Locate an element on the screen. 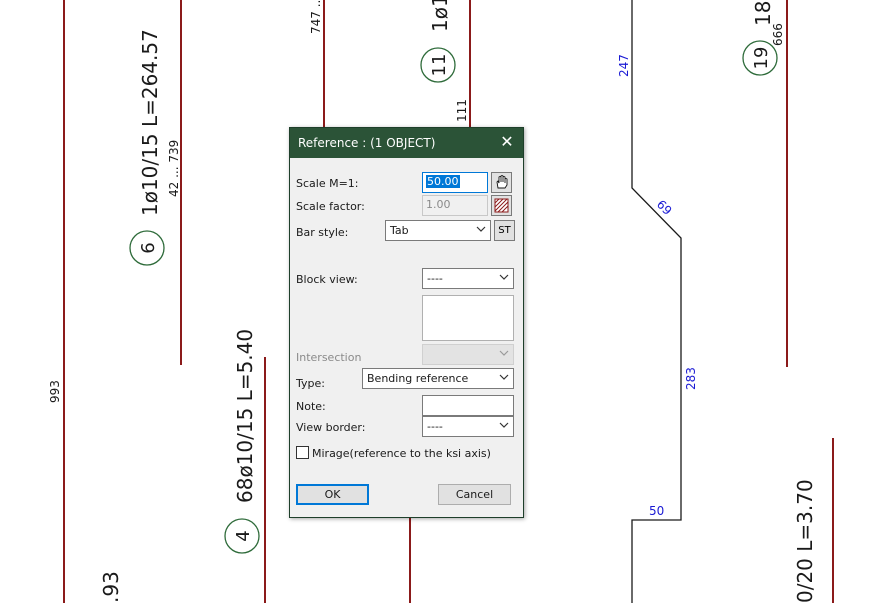  scale-input: 50.00 is located at coordinates (455, 182).